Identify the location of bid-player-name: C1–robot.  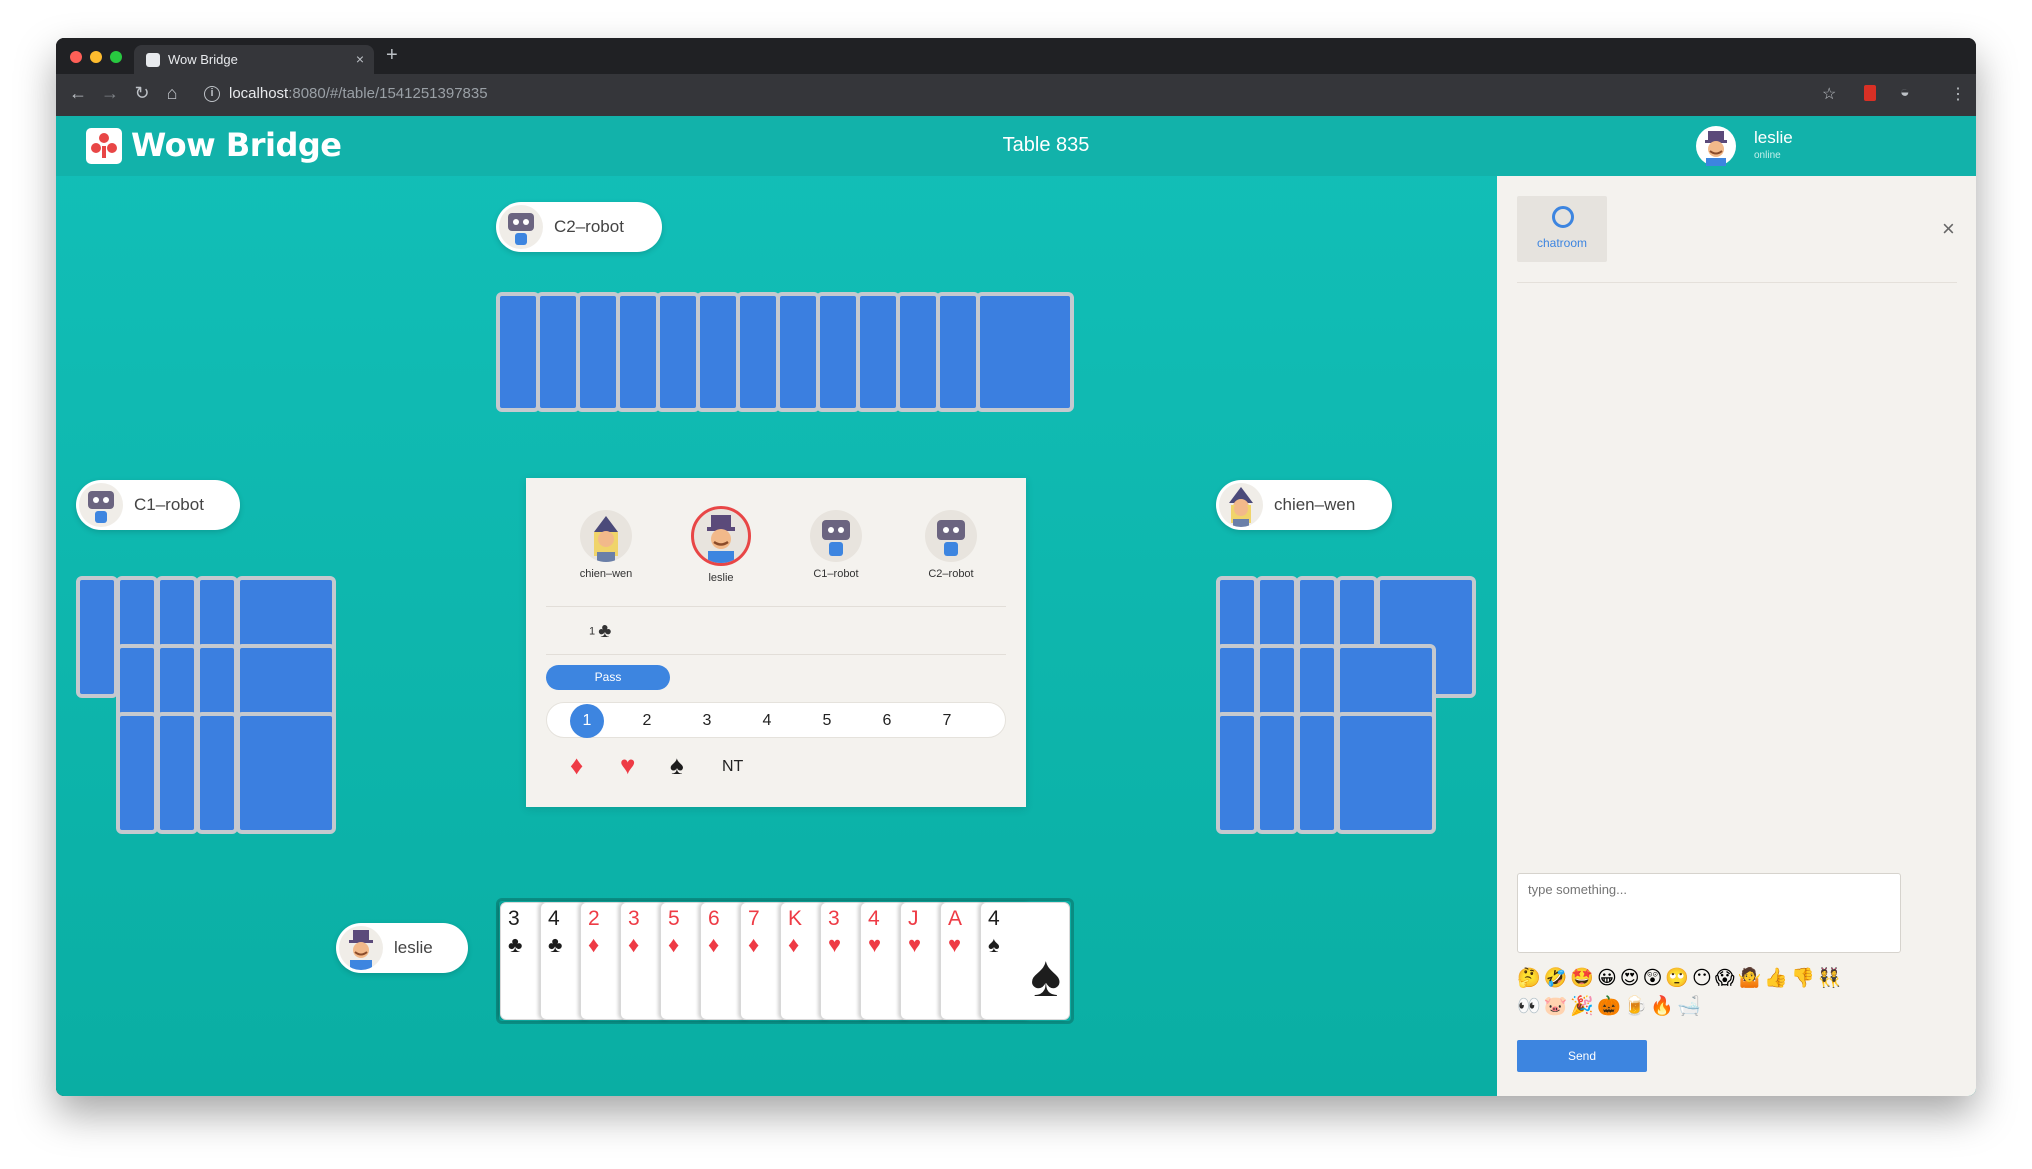
(836, 574).